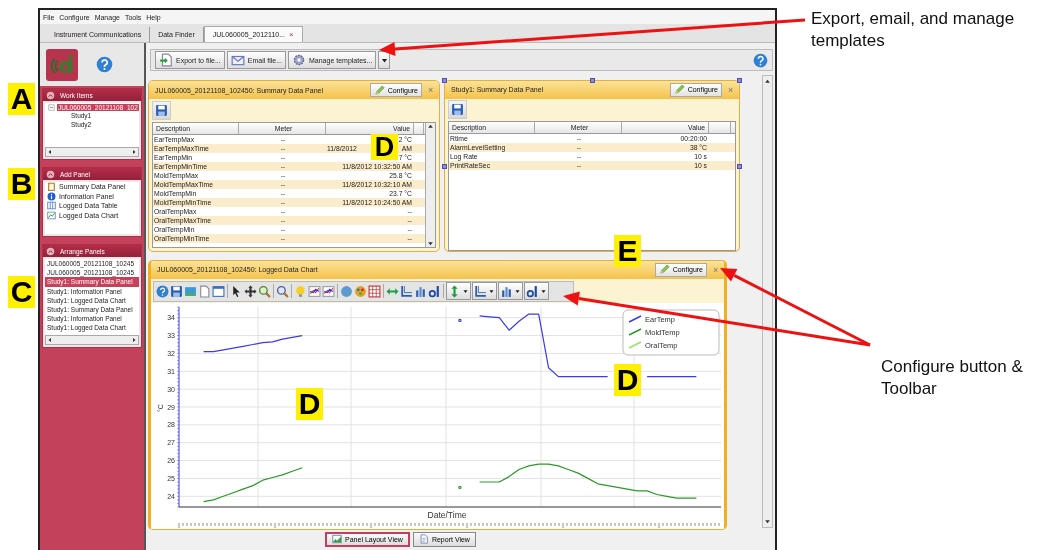 This screenshot has height=550, width=1048. Describe the element at coordinates (291, 34) in the screenshot. I see `close-icon: ×` at that location.